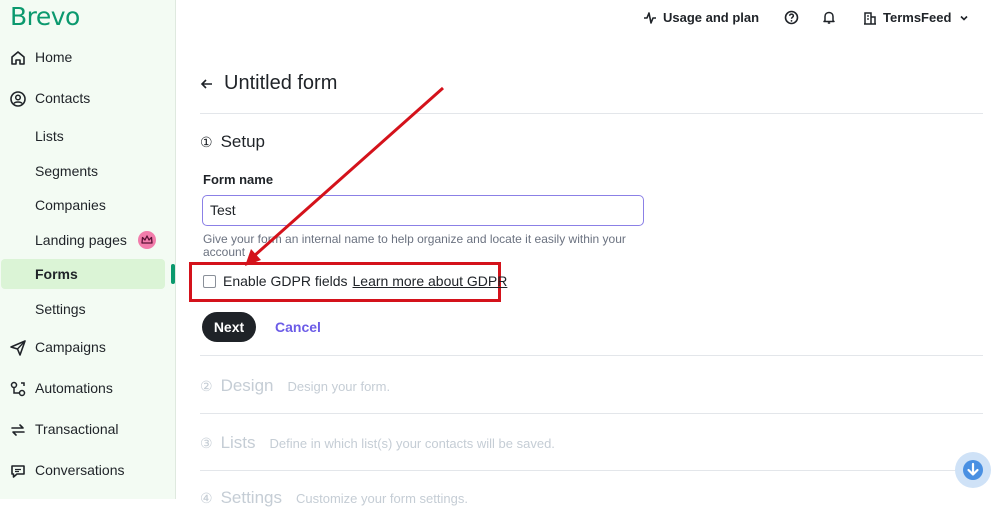 This screenshot has width=1000, height=508. I want to click on arrow-down-icon, so click(973, 470).